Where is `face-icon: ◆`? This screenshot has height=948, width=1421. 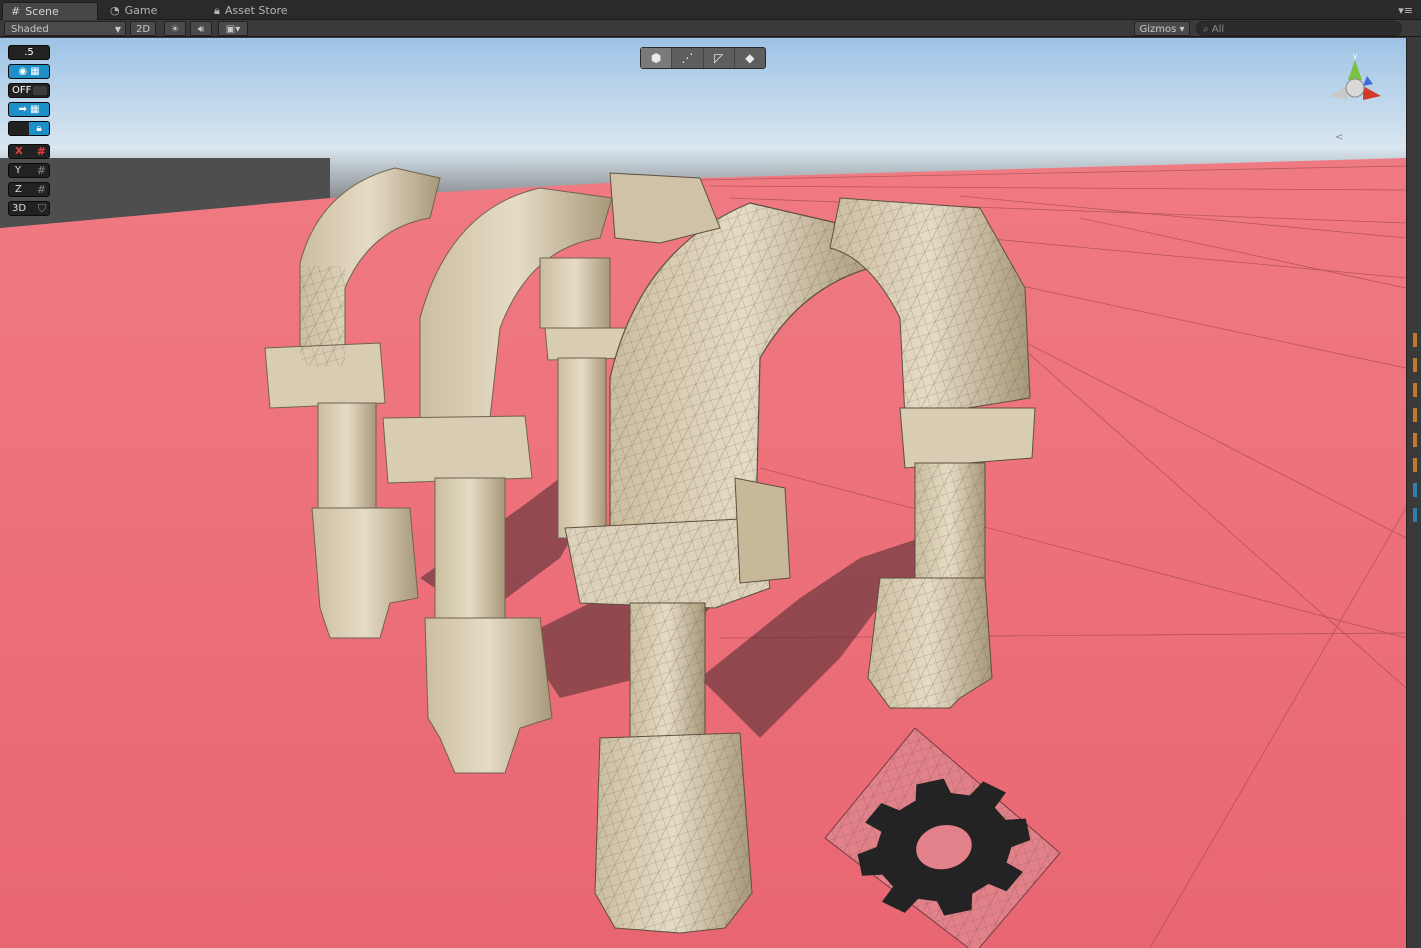 face-icon: ◆ is located at coordinates (750, 58).